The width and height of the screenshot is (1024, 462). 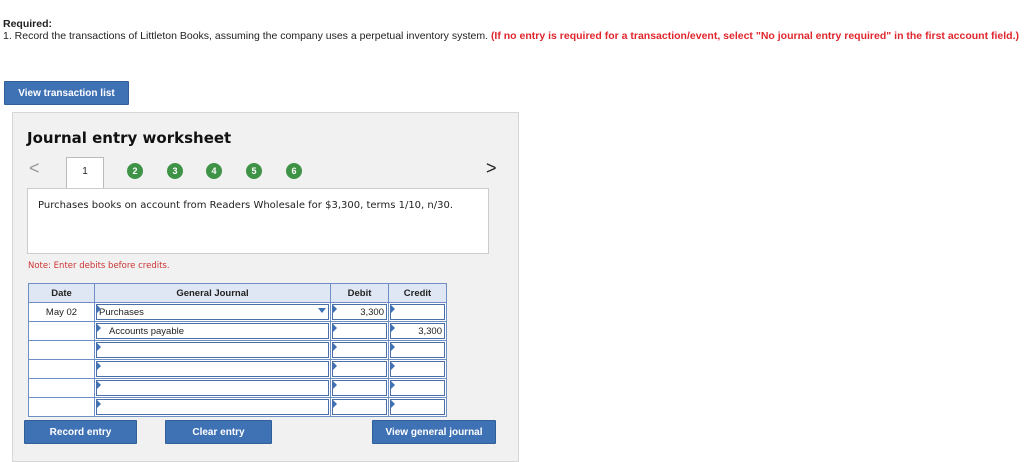 I want to click on tab-1: 1, so click(x=85, y=173).